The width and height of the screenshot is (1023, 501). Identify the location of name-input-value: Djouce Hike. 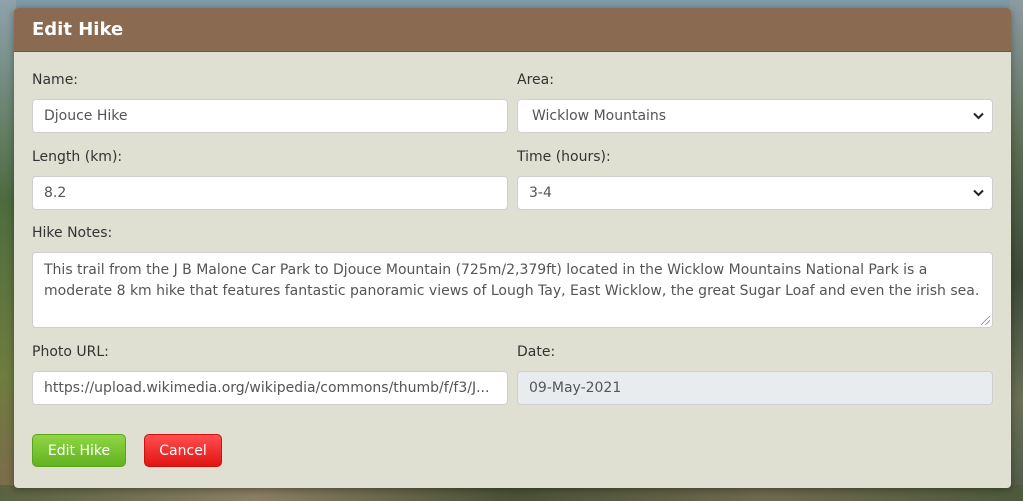
(86, 116).